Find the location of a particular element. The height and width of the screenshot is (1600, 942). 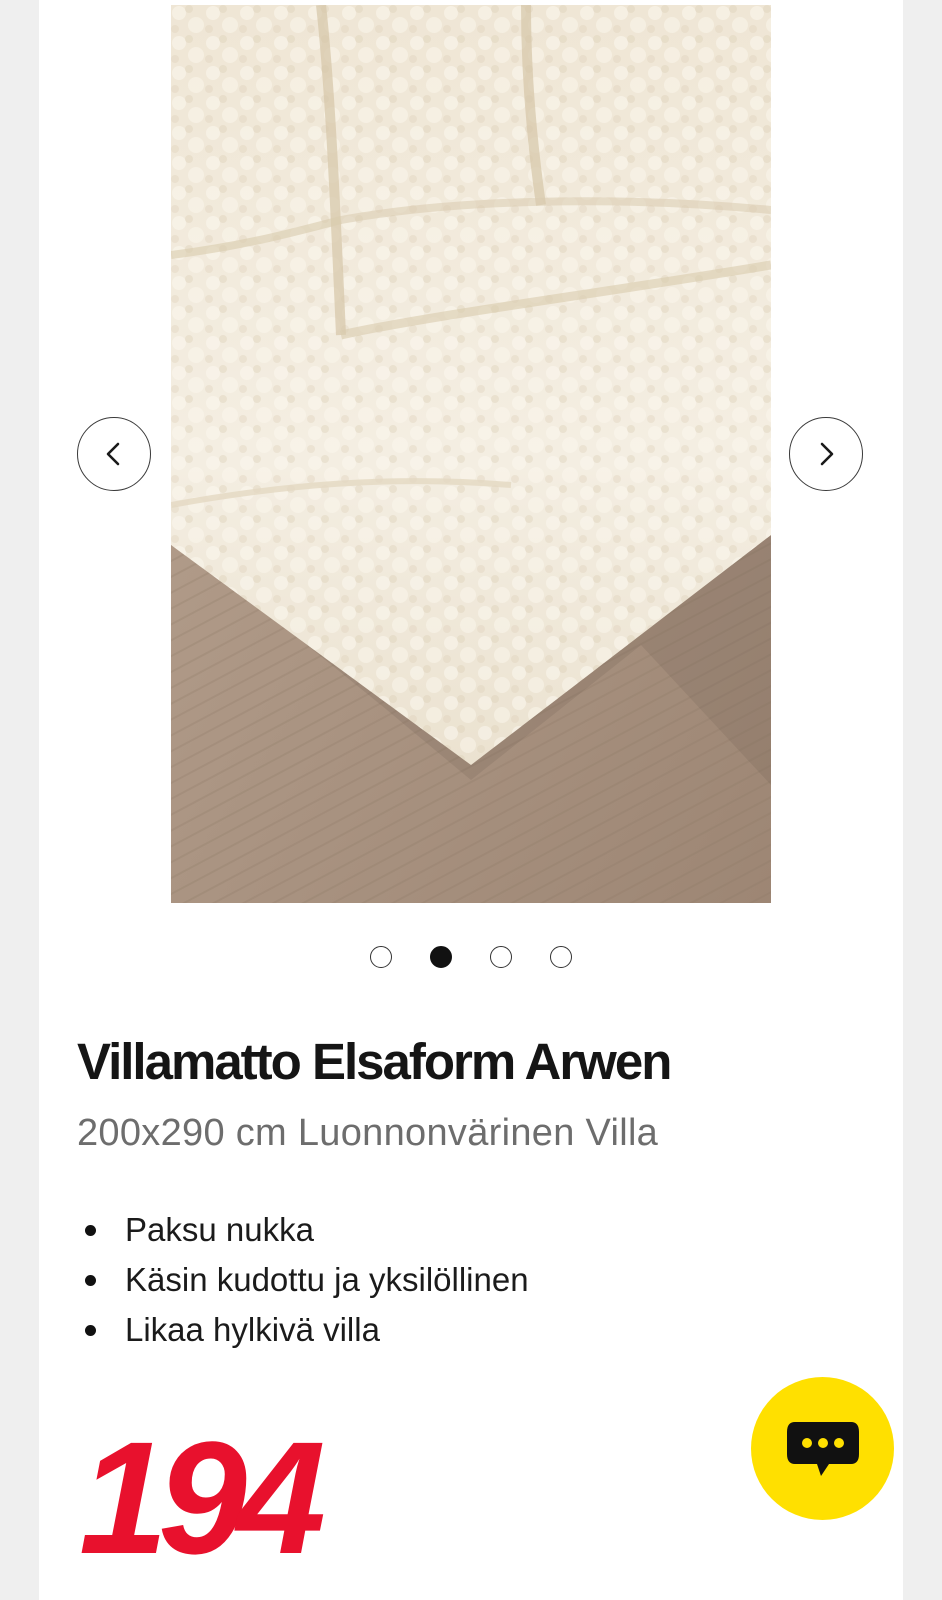

feature-item: Käsin kudottu ja yksilöllinen is located at coordinates (303, 1280).